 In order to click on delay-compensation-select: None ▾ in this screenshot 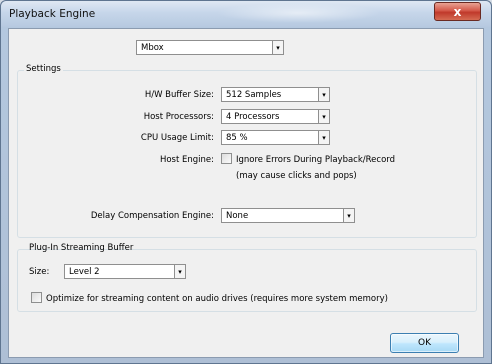, I will do `click(288, 215)`.